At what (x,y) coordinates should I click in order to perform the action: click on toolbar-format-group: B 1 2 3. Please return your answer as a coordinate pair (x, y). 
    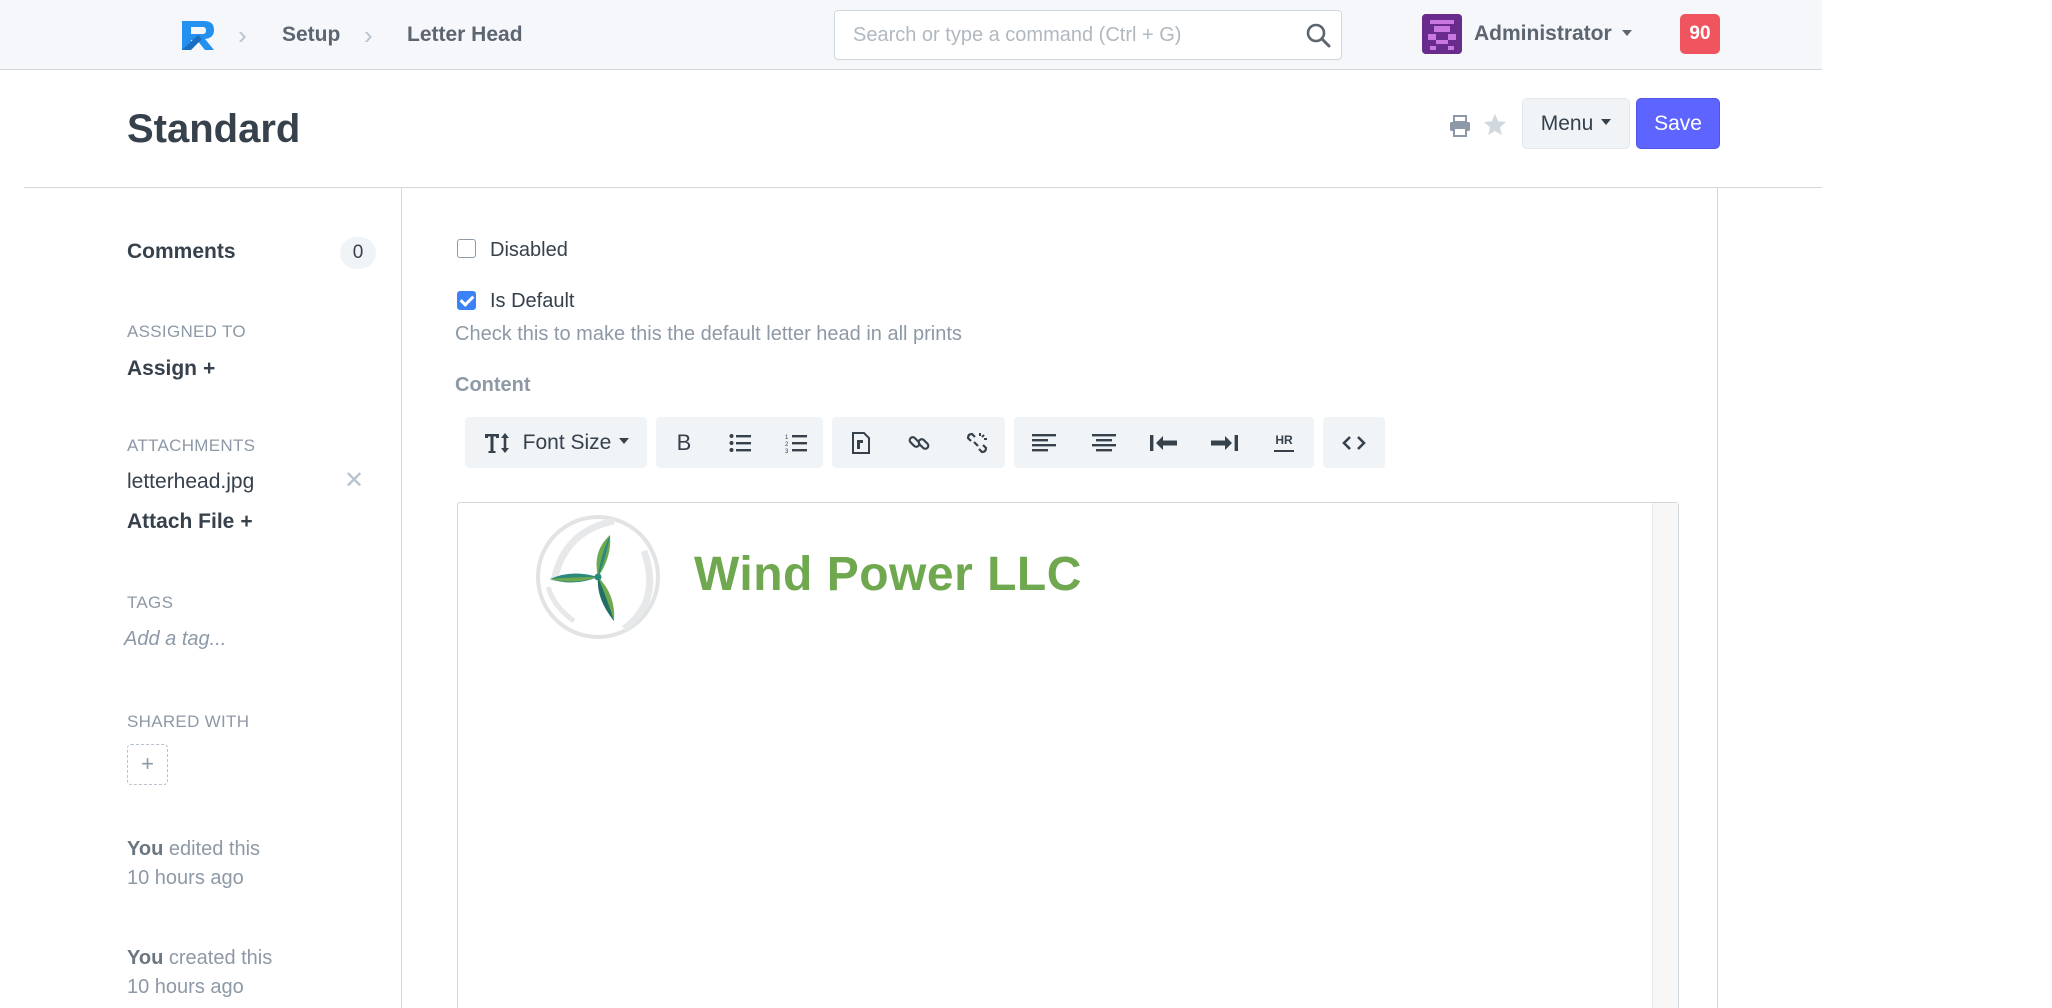
    Looking at the image, I should click on (739, 442).